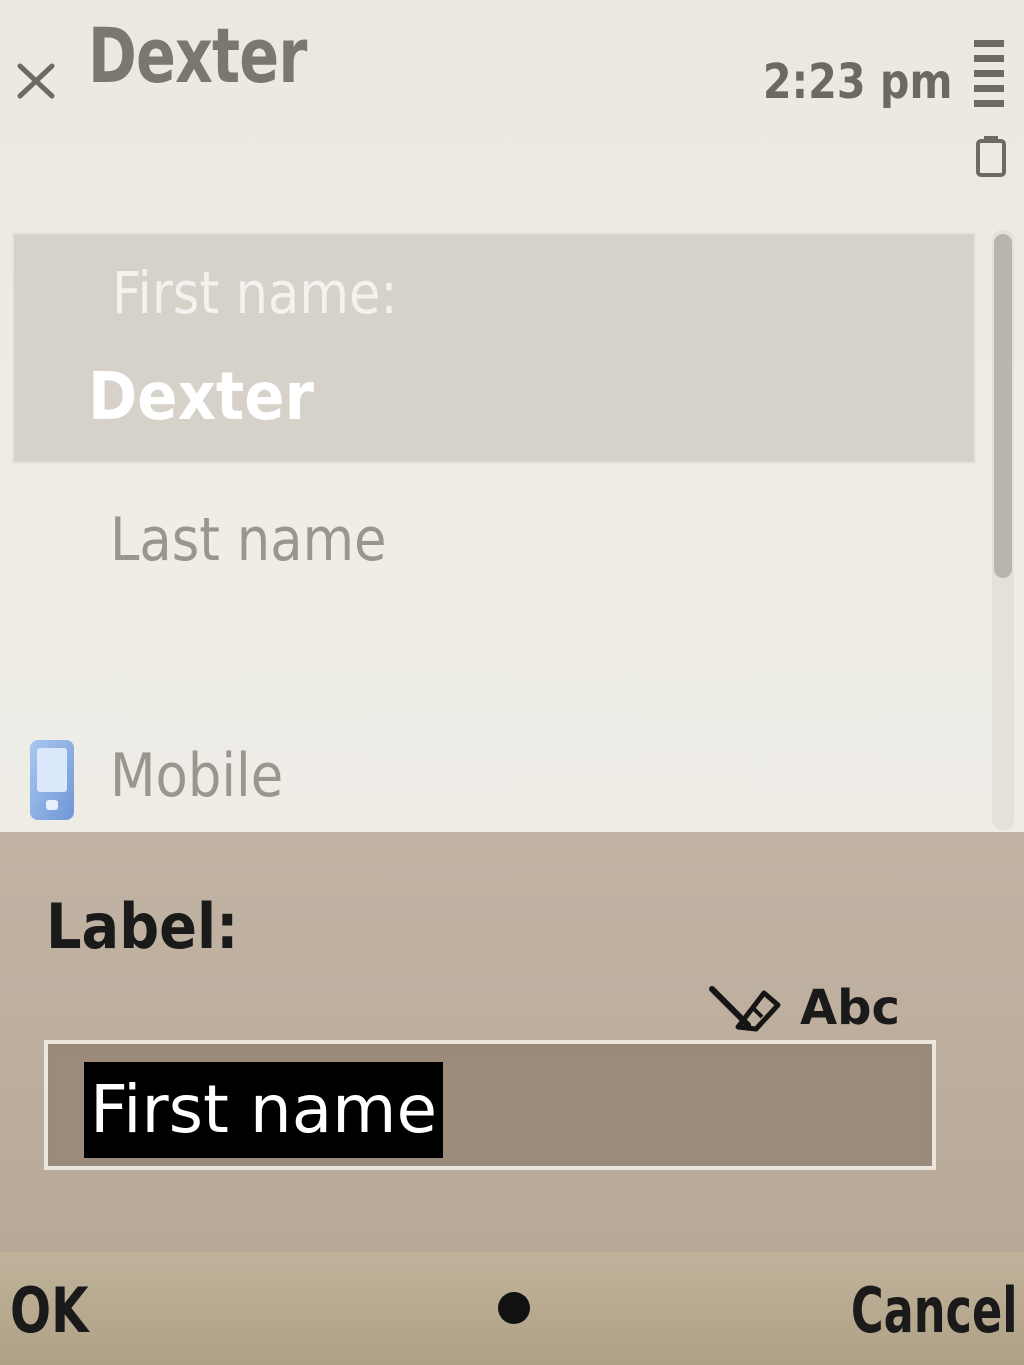 The image size is (1024, 1365). Describe the element at coordinates (490, 1105) in the screenshot. I see `label-text-field: First name` at that location.